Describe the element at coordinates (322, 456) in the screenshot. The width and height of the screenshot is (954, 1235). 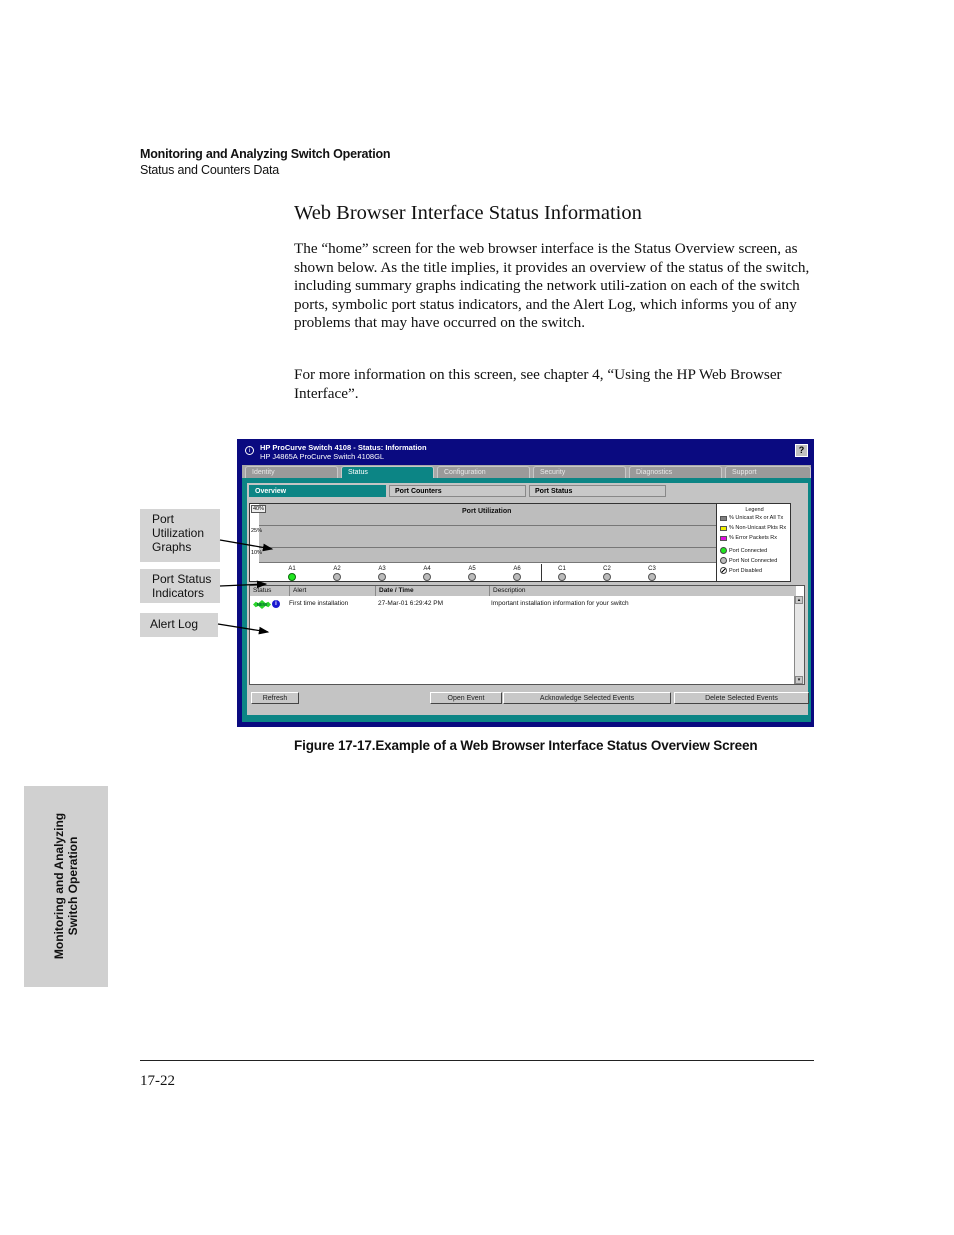
I see `window-subtitle: HP J4865A ProCurve Switch 4108GL` at that location.